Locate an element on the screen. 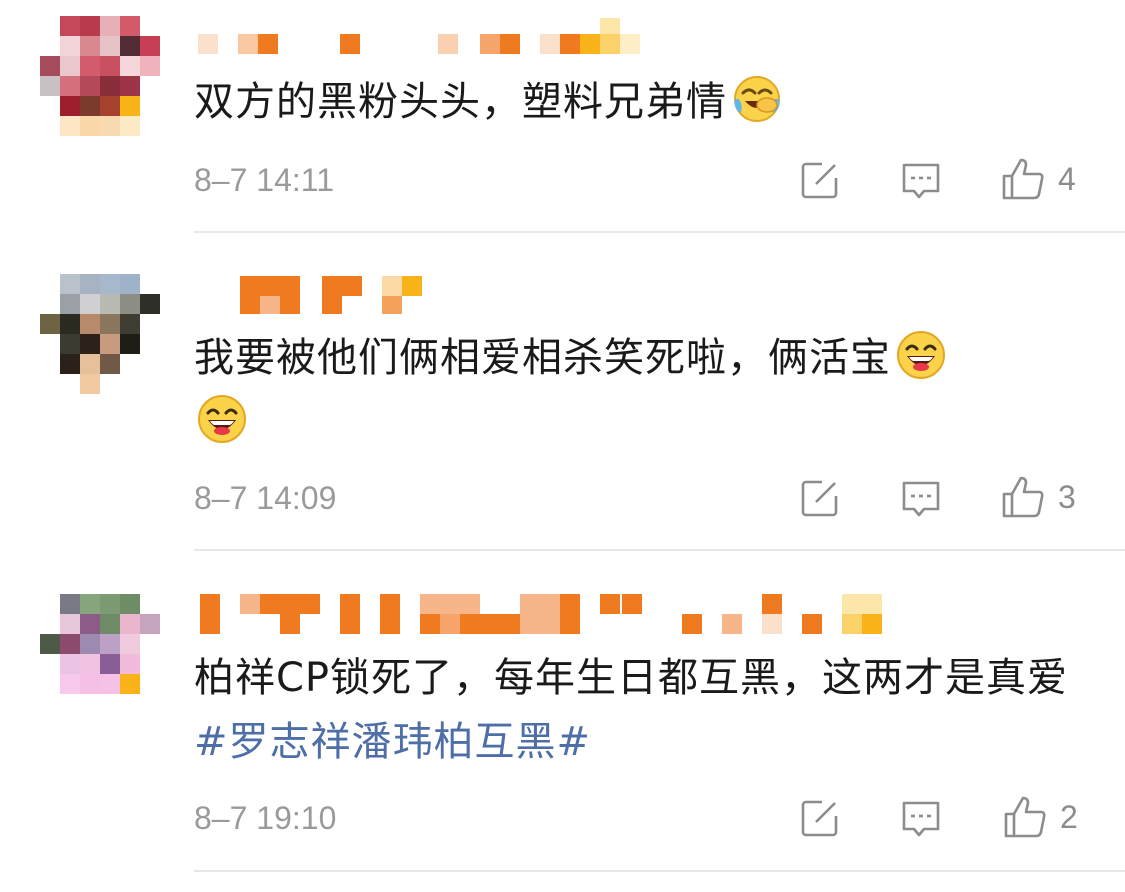 The width and height of the screenshot is (1125, 892). hashtag-link: #罗志祥潘玮柏互黑# is located at coordinates (392, 742).